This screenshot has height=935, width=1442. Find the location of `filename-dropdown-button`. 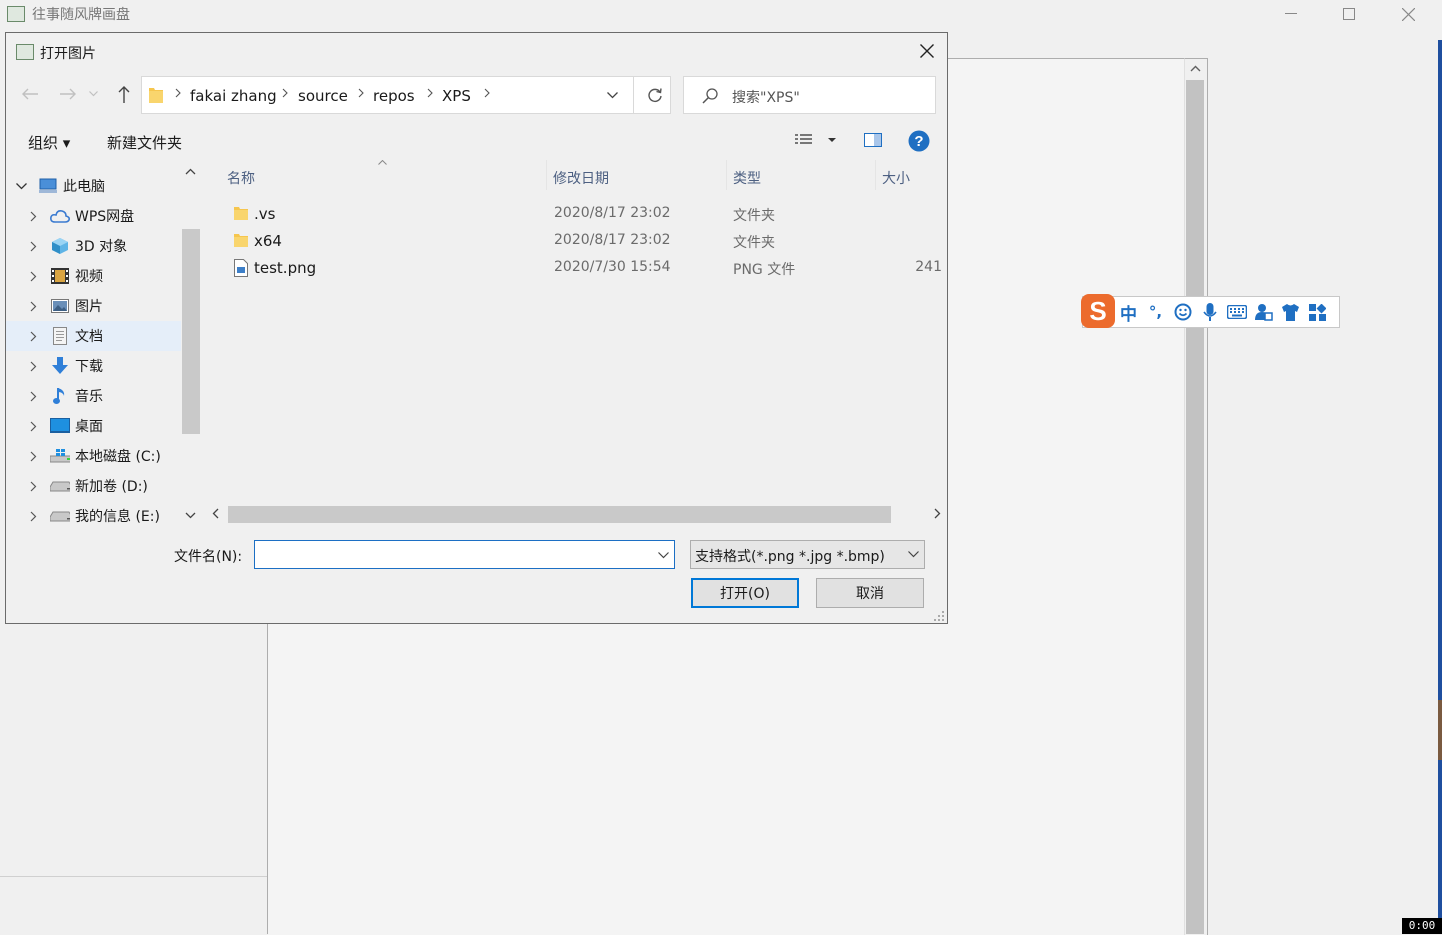

filename-dropdown-button is located at coordinates (663, 555).